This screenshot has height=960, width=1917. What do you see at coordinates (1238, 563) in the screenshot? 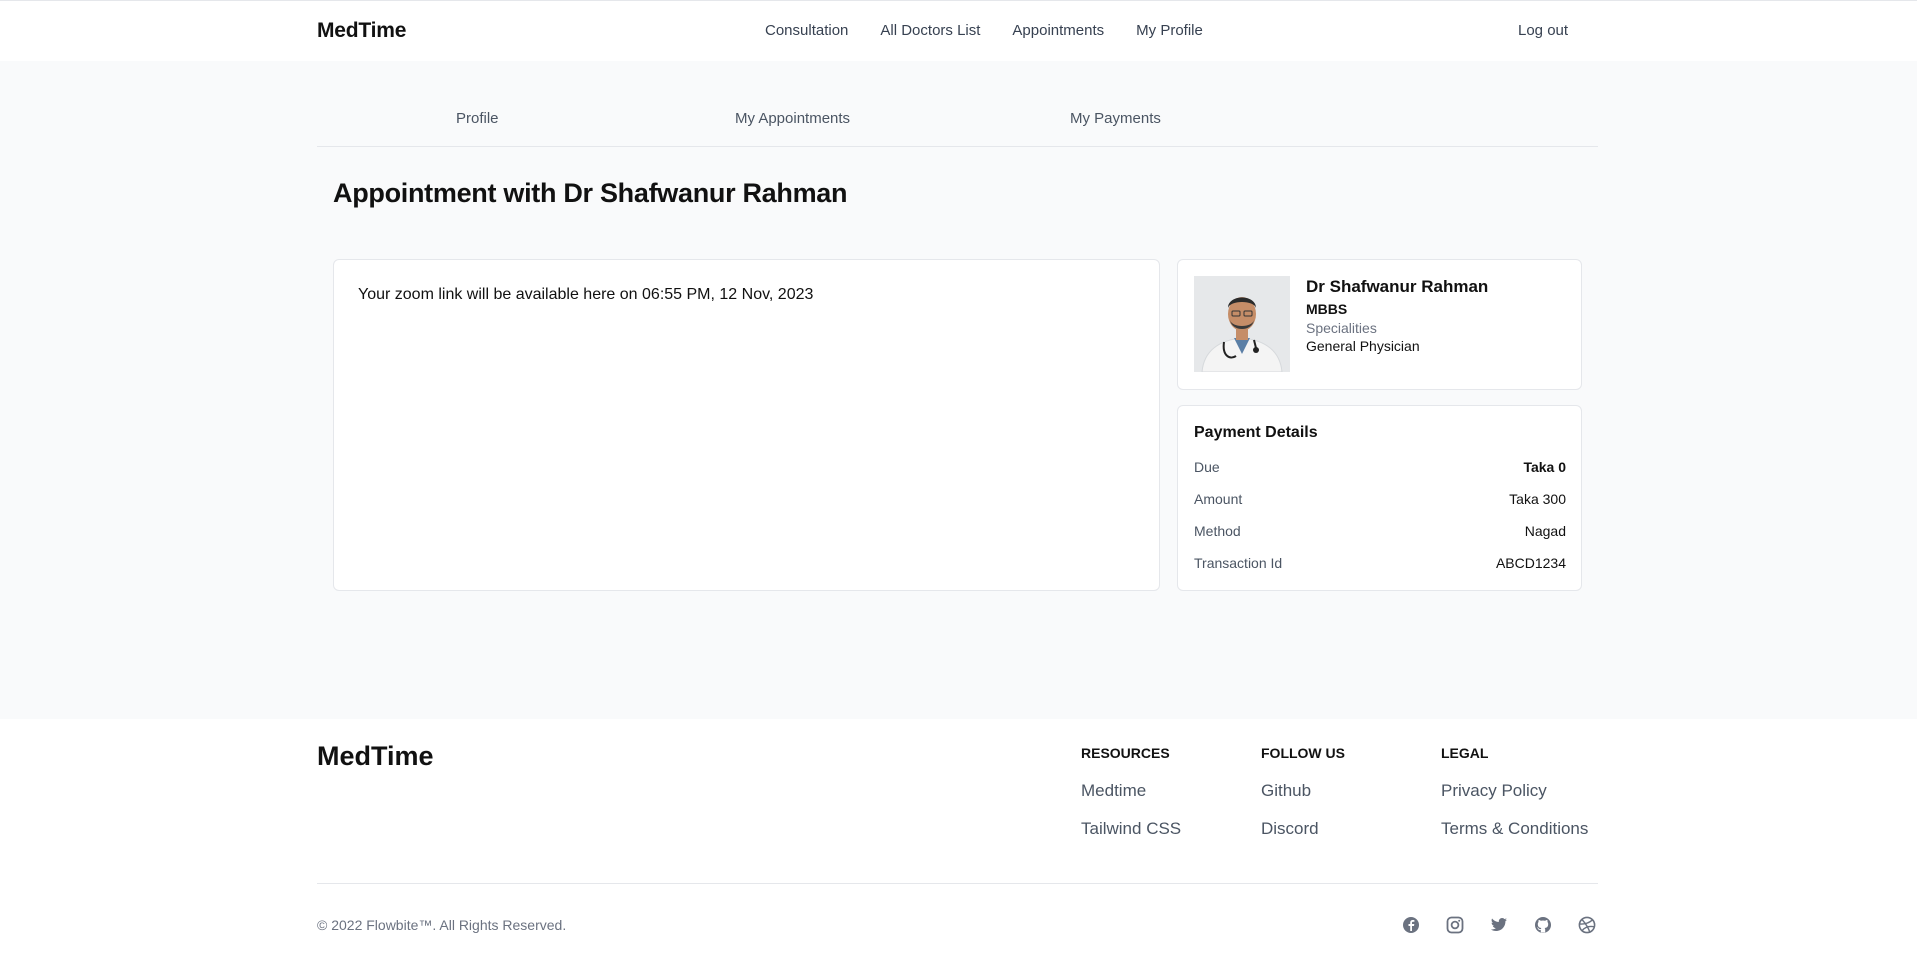
I see `payment-label: Transaction Id` at bounding box center [1238, 563].